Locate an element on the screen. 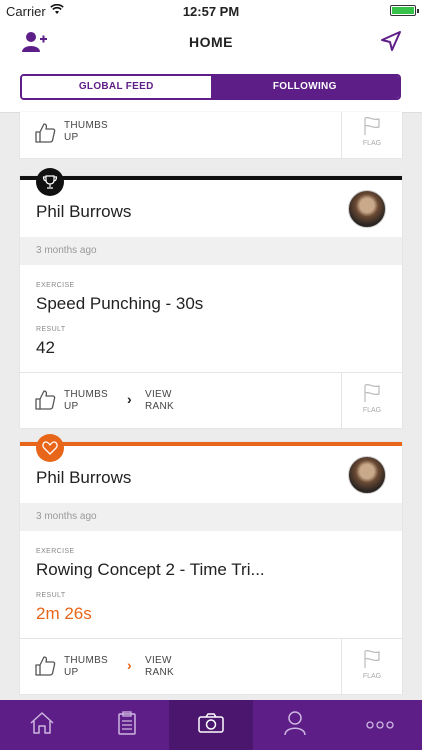  feed-segment-bar: GLOBAL FEED FOLLOWING is located at coordinates (211, 89).